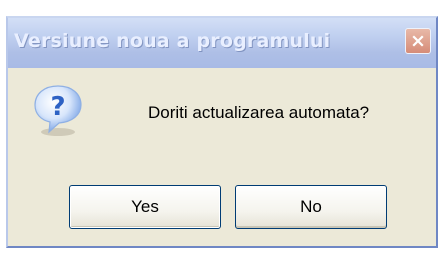 The image size is (441, 253). I want to click on no-button: No, so click(311, 207).